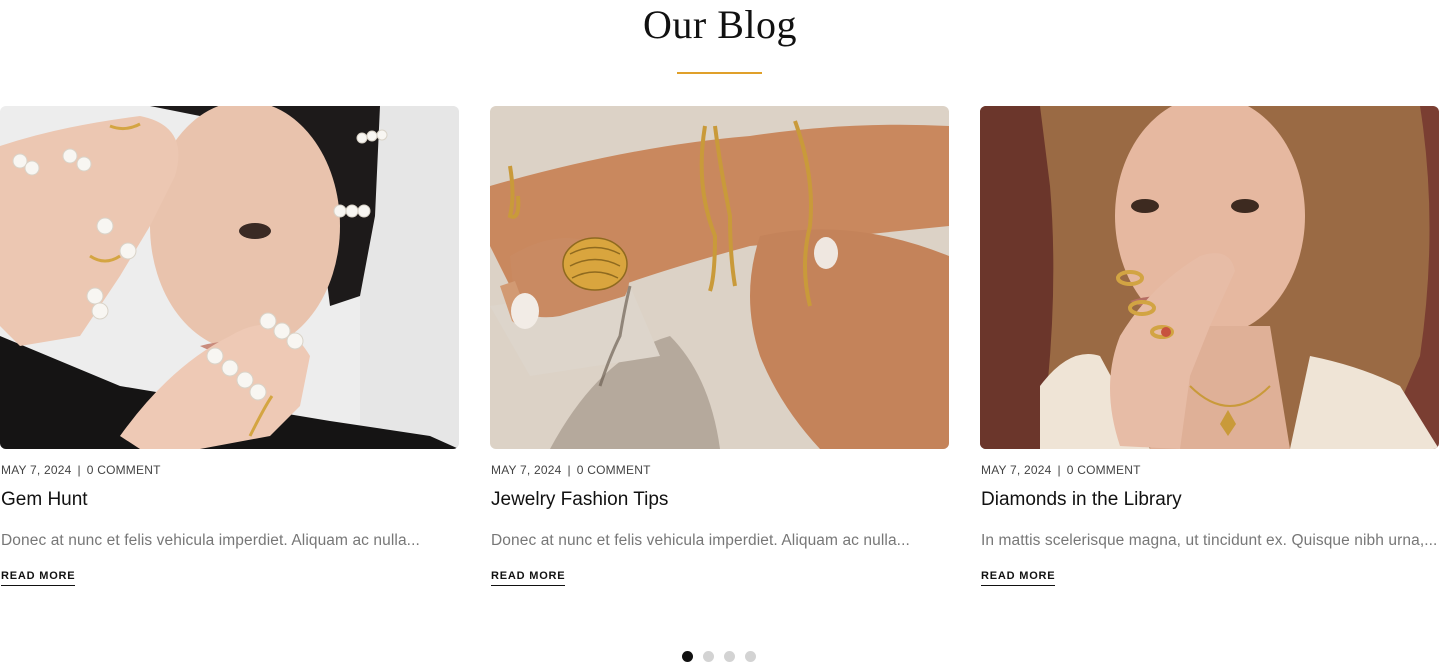  What do you see at coordinates (719, 656) in the screenshot?
I see `carousel-pagination` at bounding box center [719, 656].